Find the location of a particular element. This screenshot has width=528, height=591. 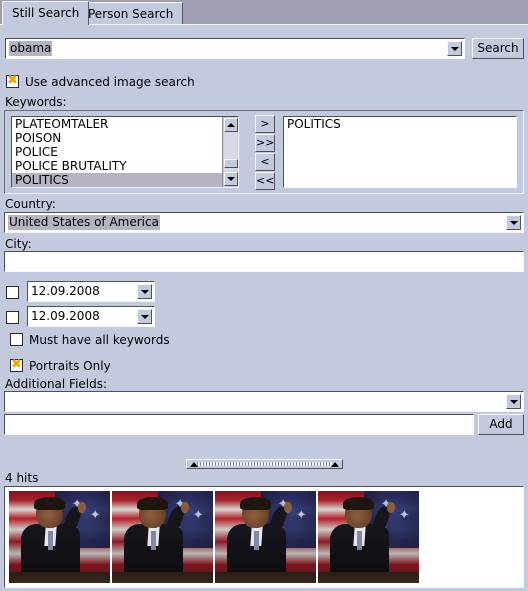

list-item: POLICE BRUTALITY is located at coordinates (125, 166).